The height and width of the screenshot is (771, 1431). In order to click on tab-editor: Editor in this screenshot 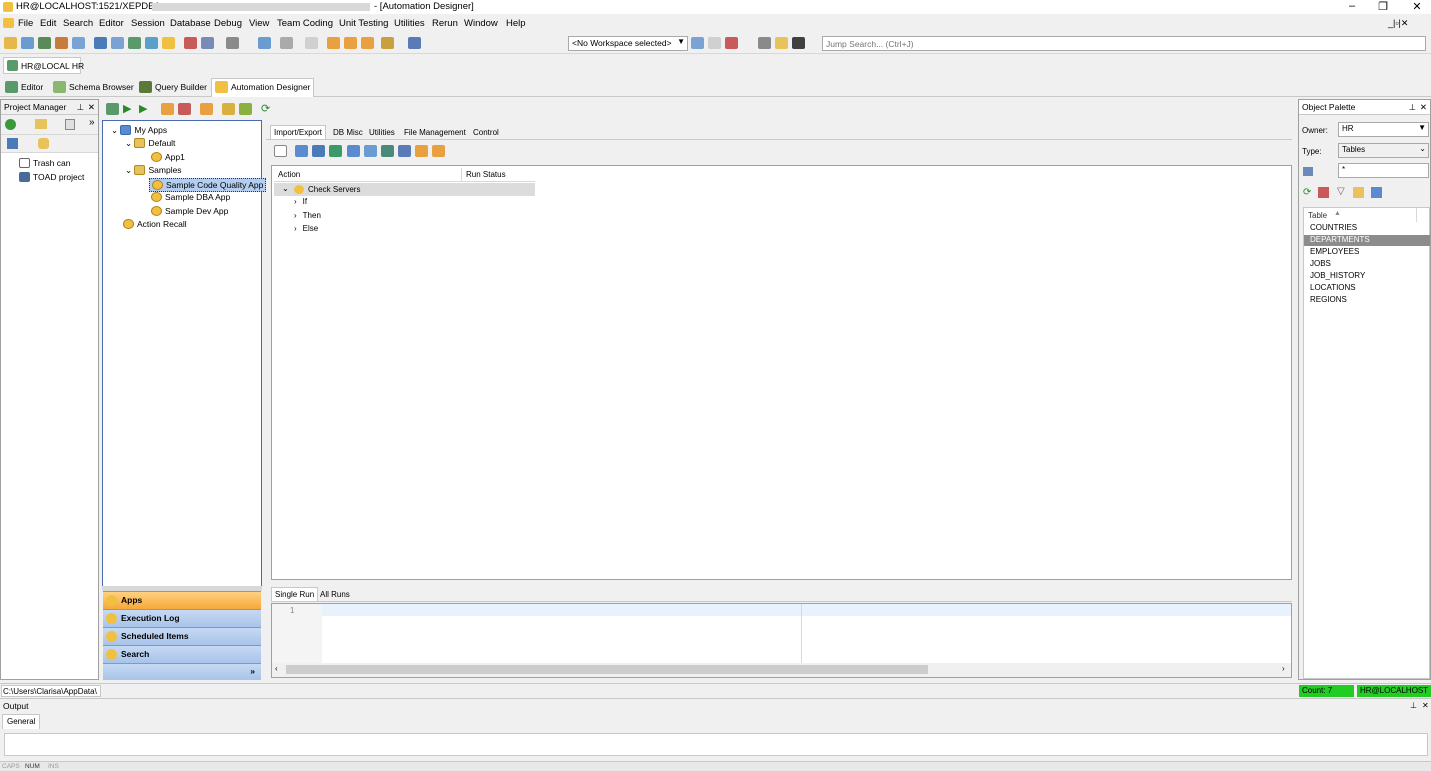, I will do `click(24, 87)`.